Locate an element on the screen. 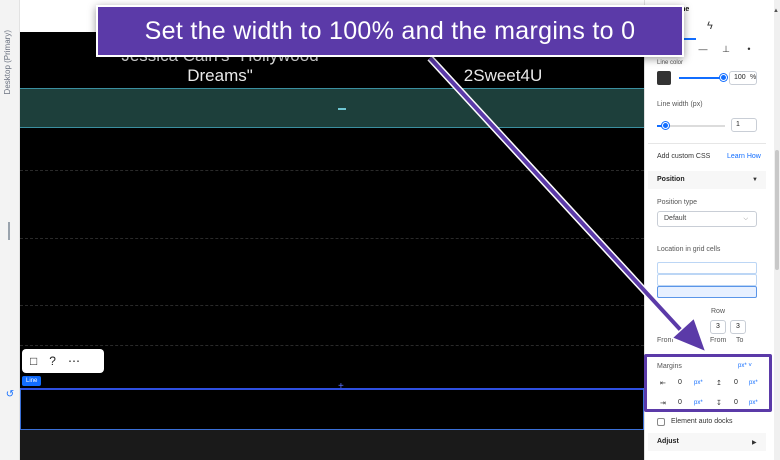  line-width-input: 1 is located at coordinates (744, 125).